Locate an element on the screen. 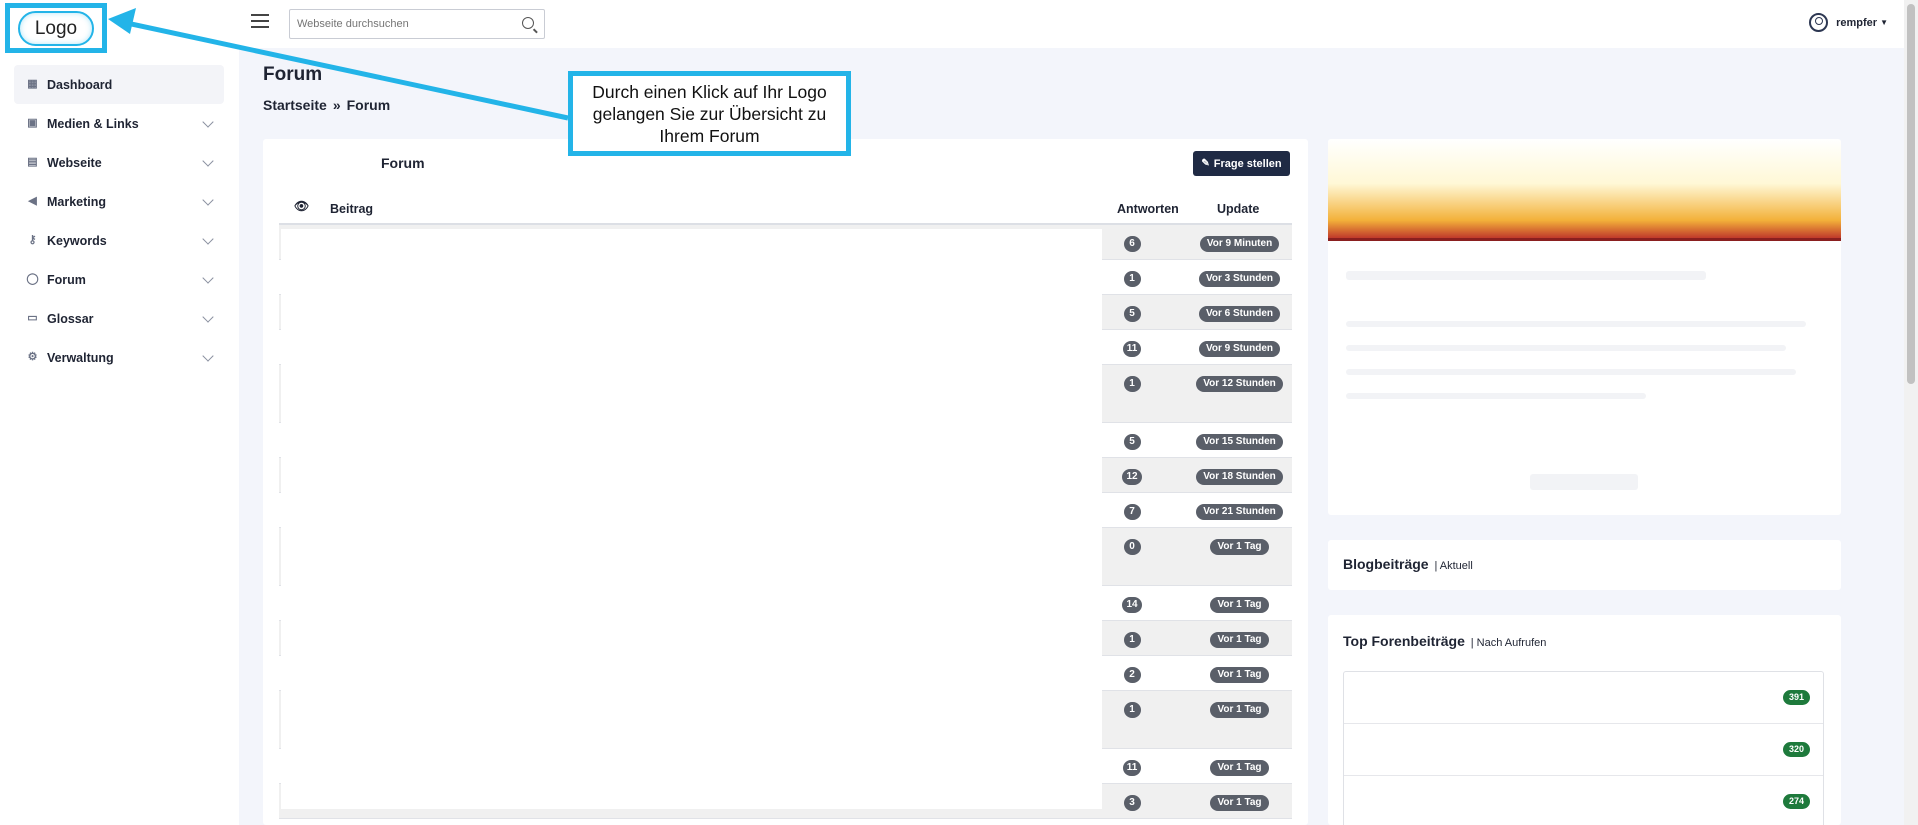 This screenshot has width=1918, height=825. promo-card is located at coordinates (1584, 327).